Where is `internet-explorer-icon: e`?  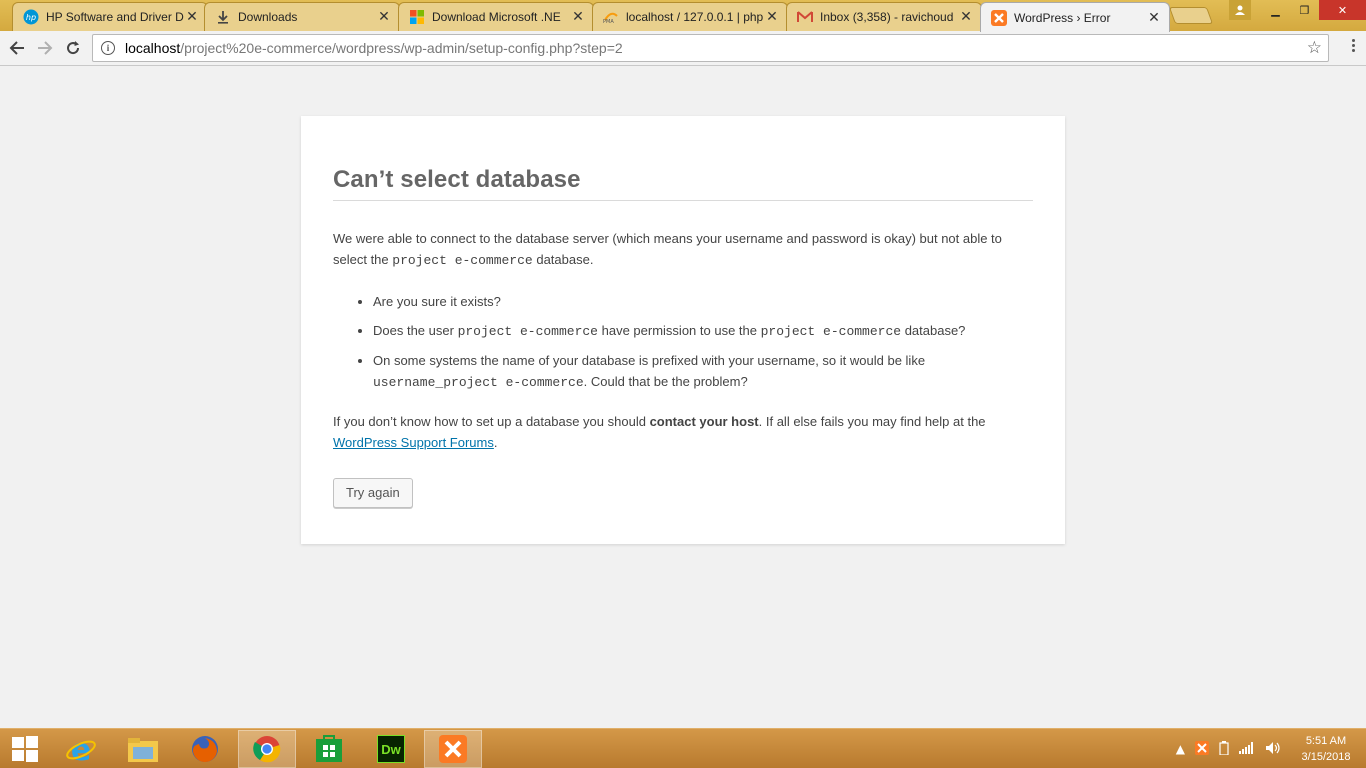
internet-explorer-icon: e is located at coordinates (81, 749).